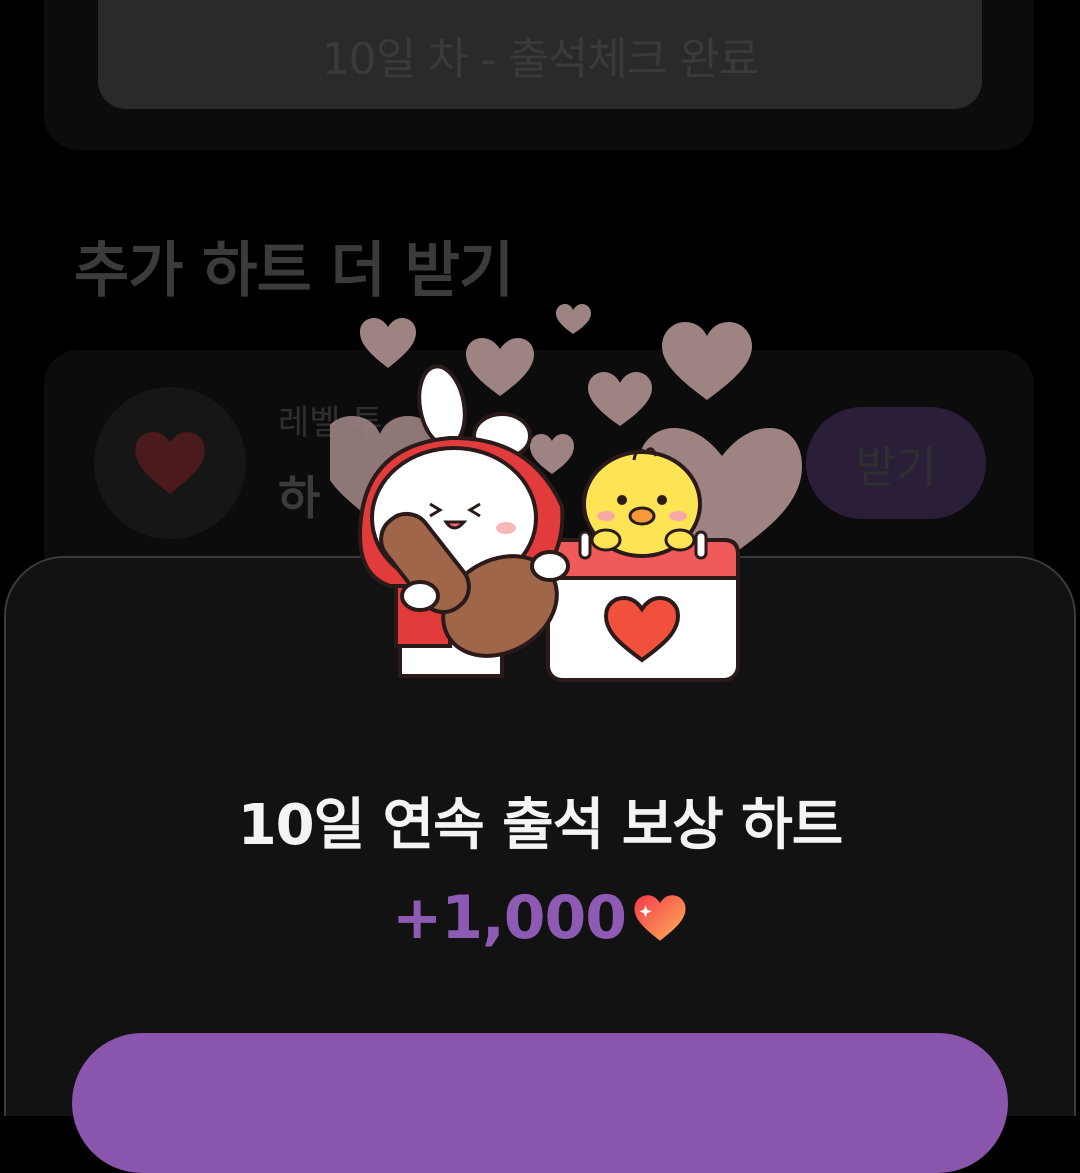  What do you see at coordinates (896, 463) in the screenshot?
I see `receive-button: 받기` at bounding box center [896, 463].